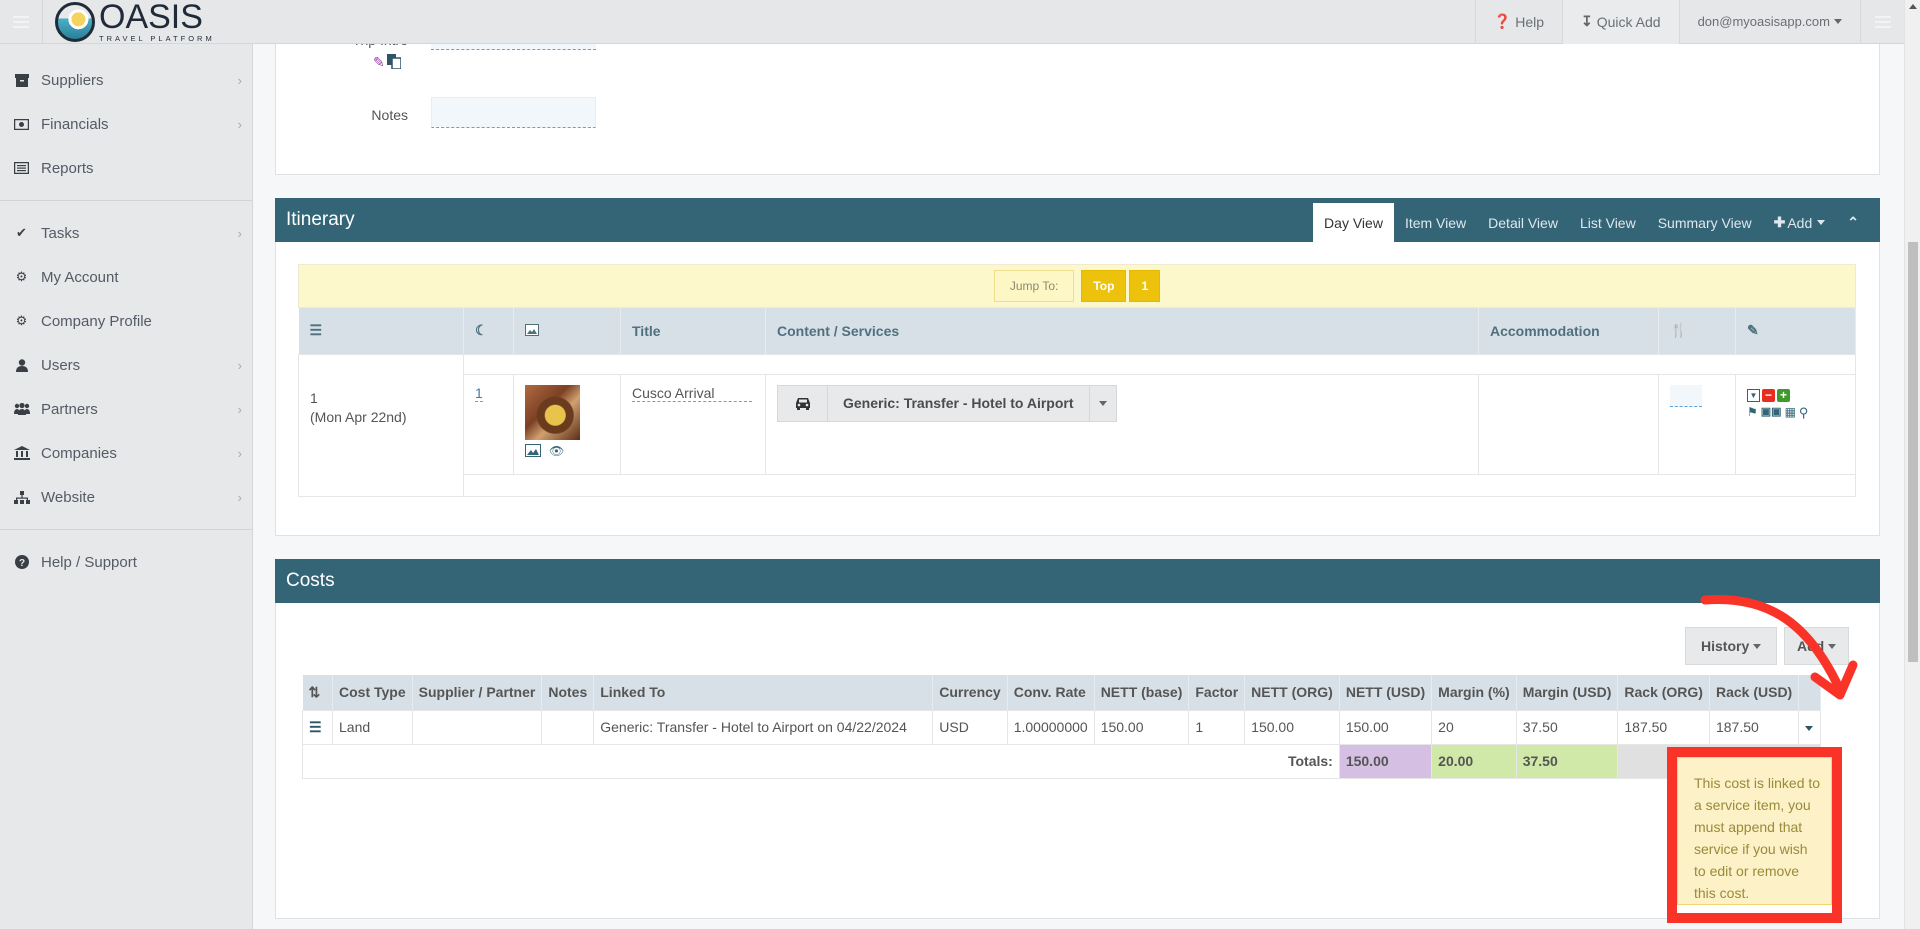 The image size is (1920, 929). I want to click on logo-icon, so click(75, 21).